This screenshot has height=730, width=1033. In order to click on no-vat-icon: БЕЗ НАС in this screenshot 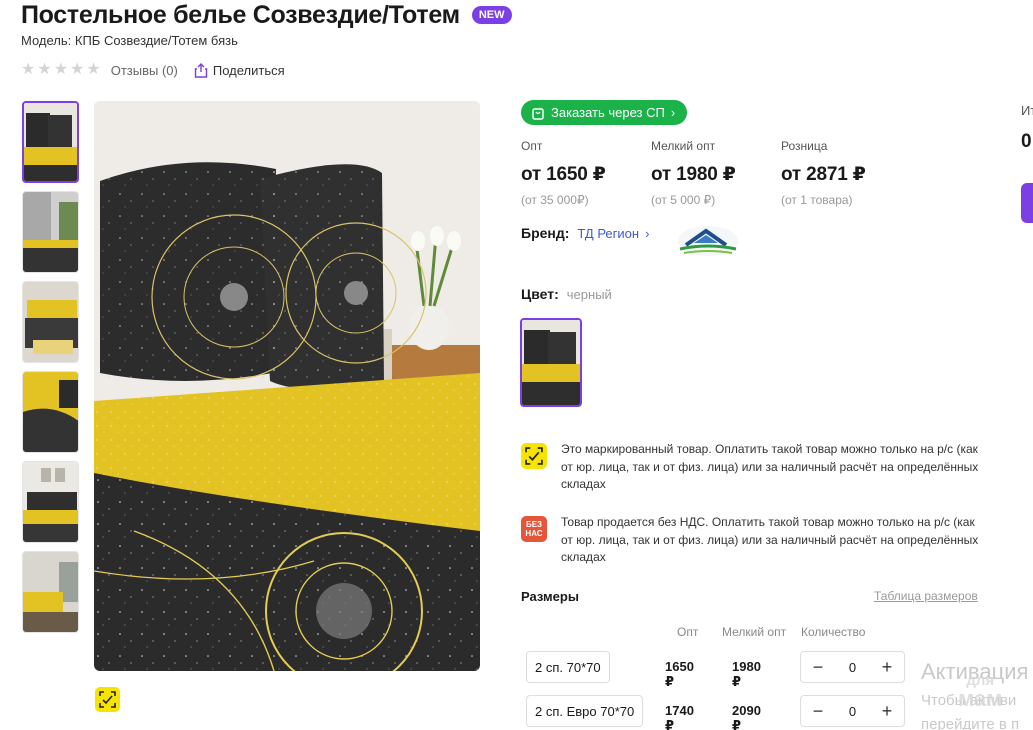, I will do `click(534, 529)`.